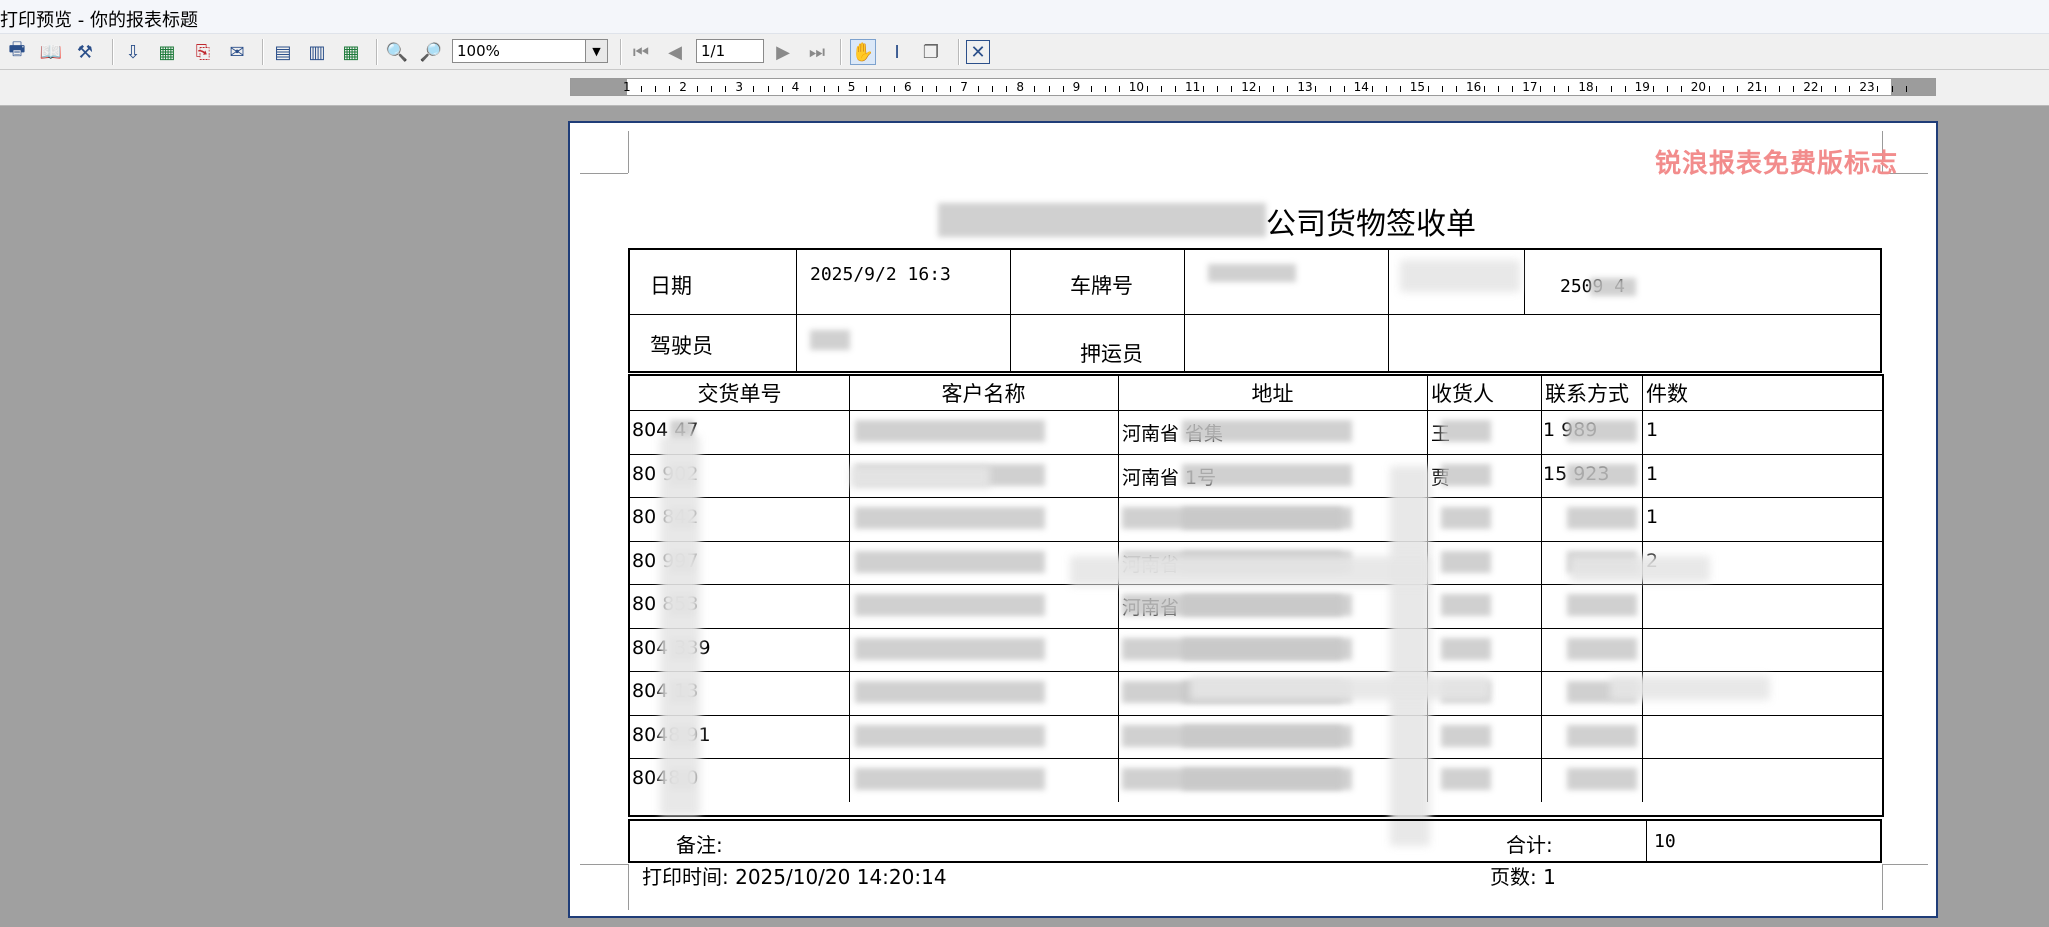 Image resolution: width=2049 pixels, height=927 pixels. I want to click on ruler-number: 14, so click(1361, 87).